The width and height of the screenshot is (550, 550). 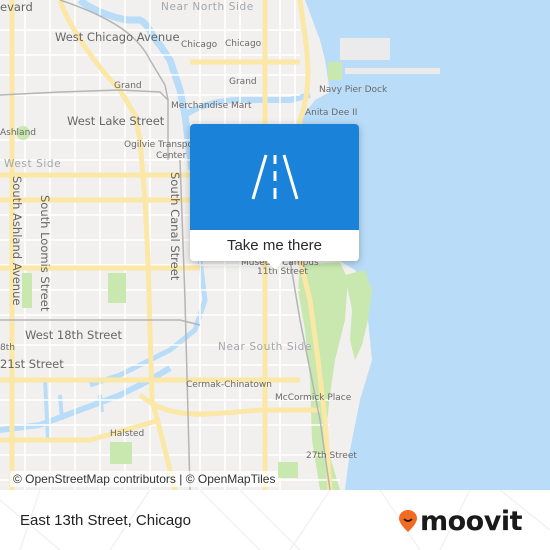 What do you see at coordinates (32, 364) in the screenshot?
I see `label-21st-street: 21st Street` at bounding box center [32, 364].